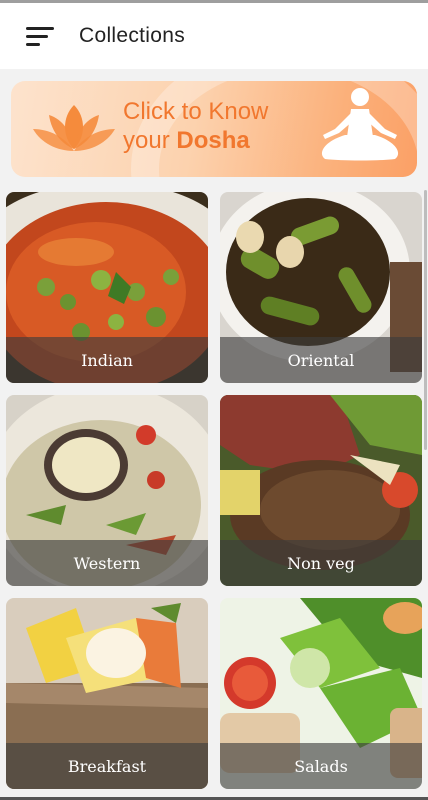  I want to click on collection-card-non-veg: Non veg, so click(321, 490).